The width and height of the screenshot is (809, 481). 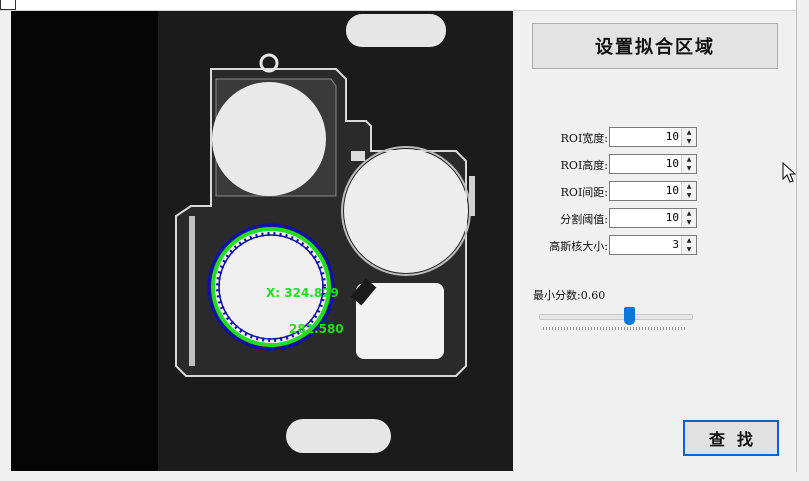 What do you see at coordinates (584, 192) in the screenshot?
I see `roi-spacing-label: ROI间距:` at bounding box center [584, 192].